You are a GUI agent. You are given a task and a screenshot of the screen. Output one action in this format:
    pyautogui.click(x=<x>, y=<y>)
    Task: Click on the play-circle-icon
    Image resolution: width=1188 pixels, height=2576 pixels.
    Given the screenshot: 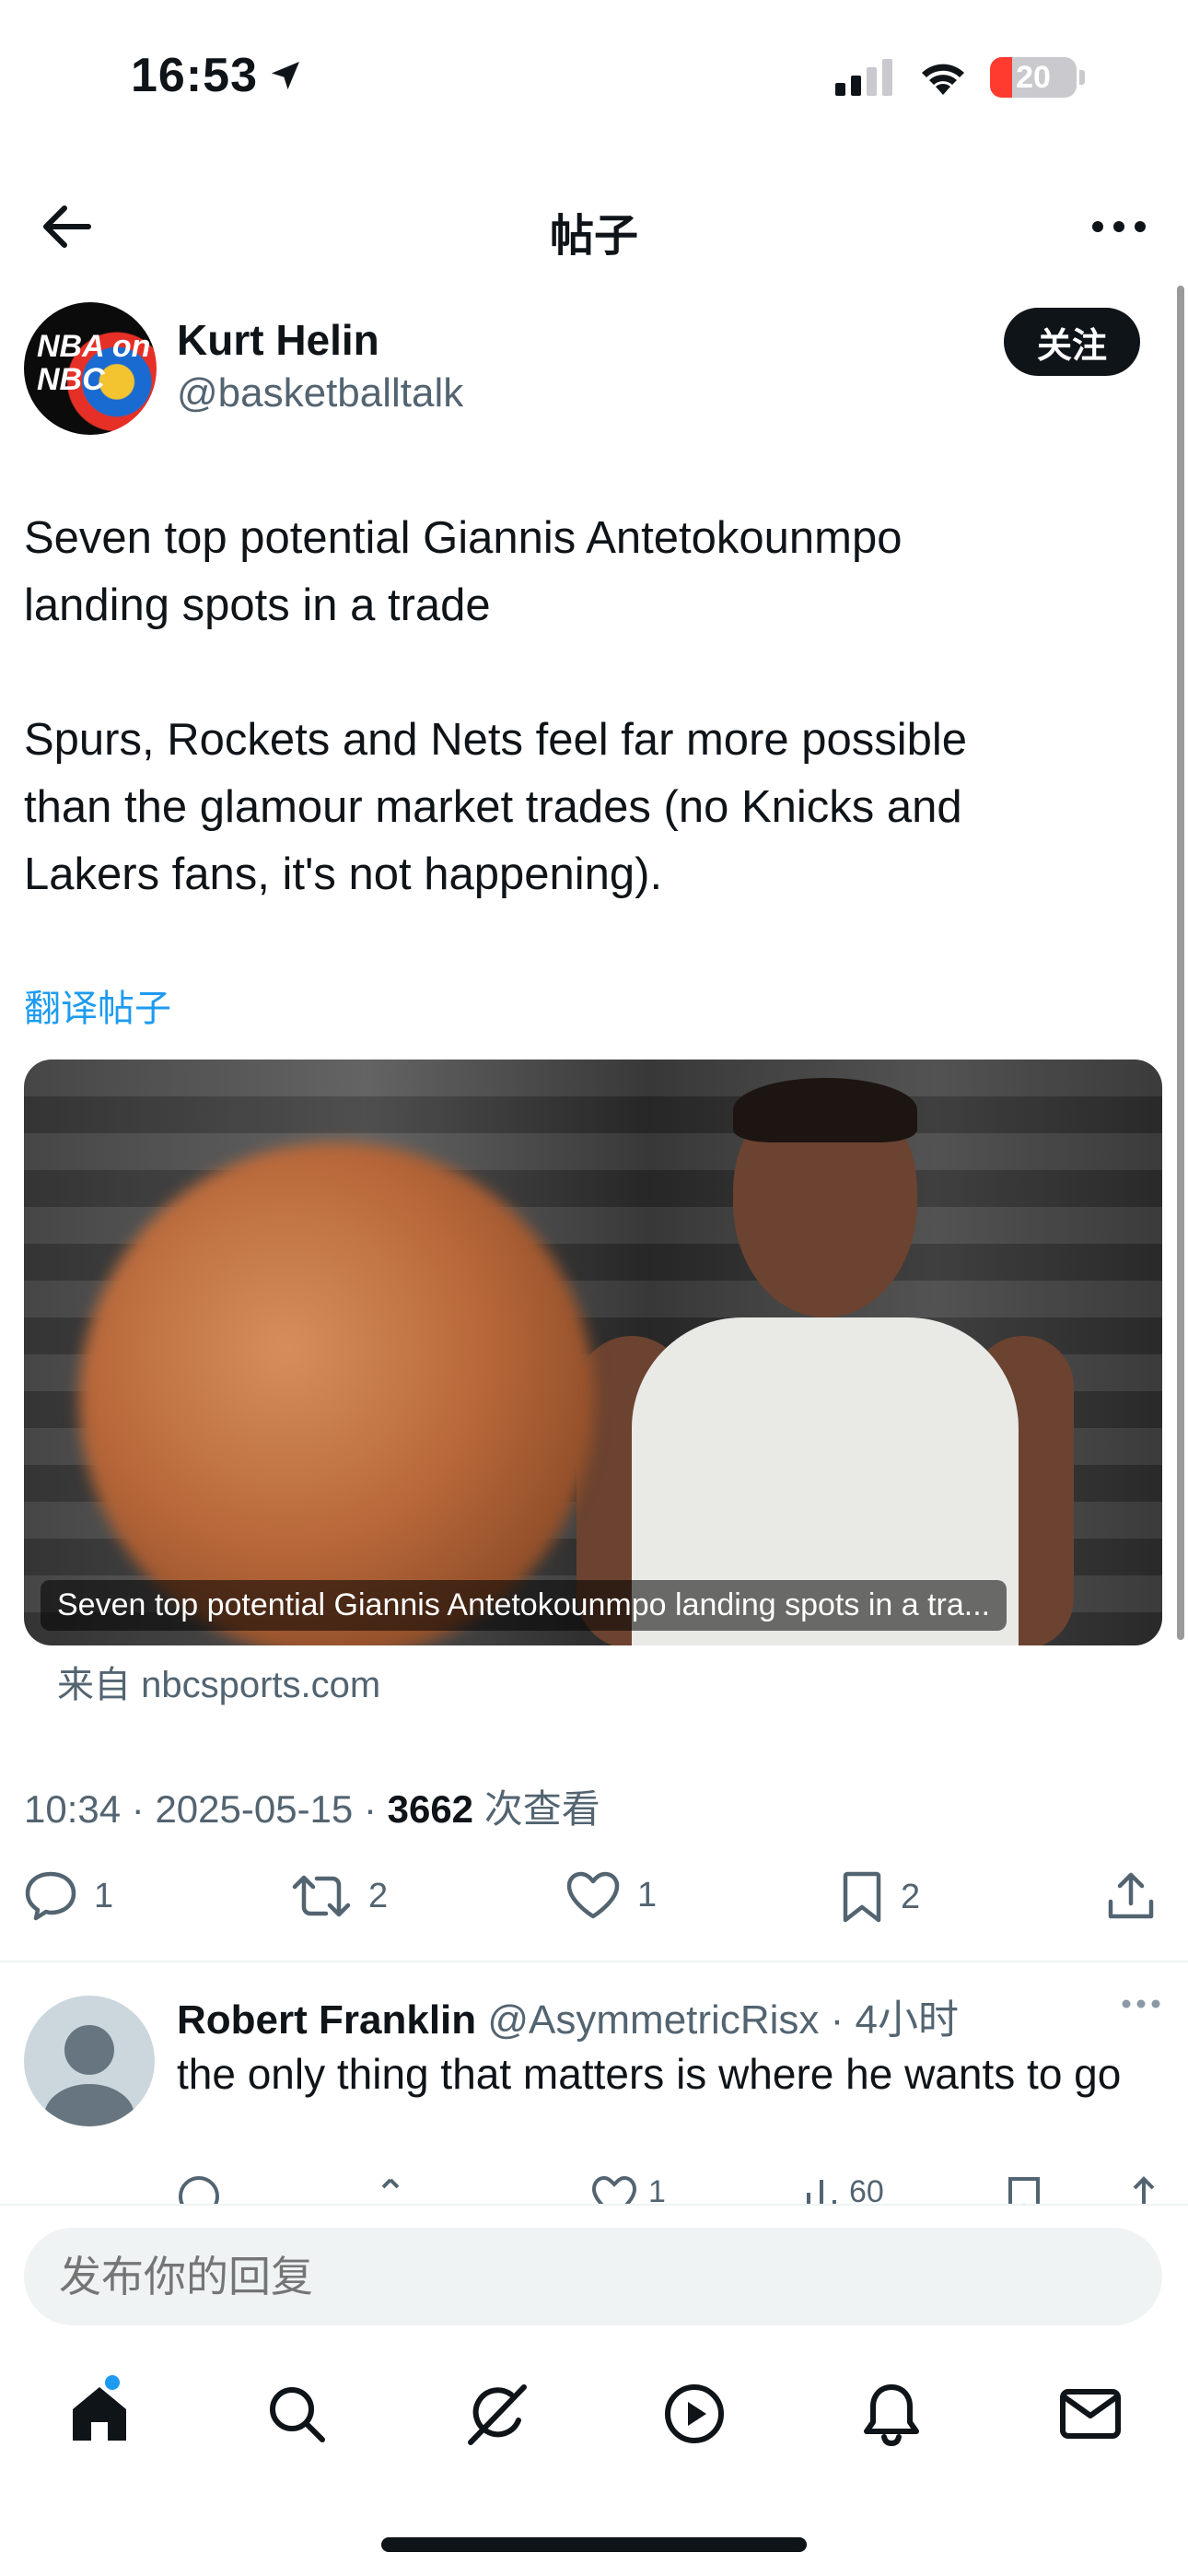 What is the action you would take?
    pyautogui.click(x=694, y=2413)
    